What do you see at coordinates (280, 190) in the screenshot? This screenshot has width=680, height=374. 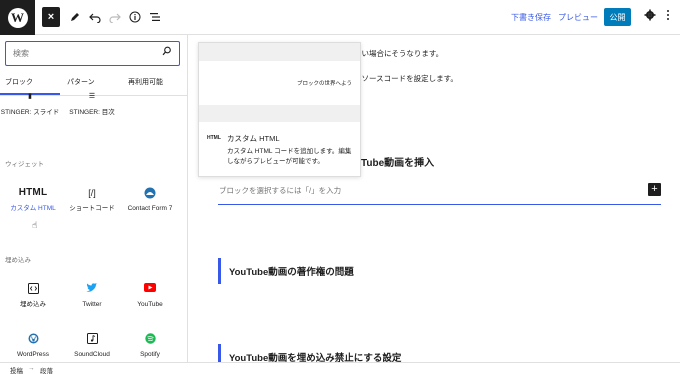 I see `block-placeholder: ブロックを選択するには「/」を入力` at bounding box center [280, 190].